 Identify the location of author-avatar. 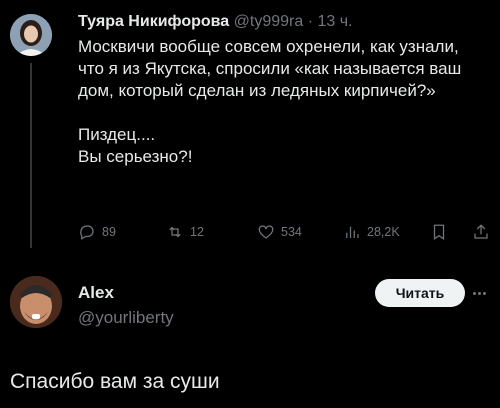
(31, 35).